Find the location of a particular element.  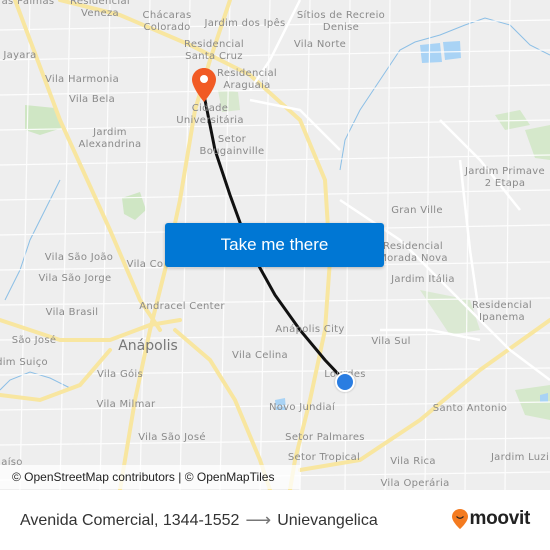

map-label: Residencial Veneza is located at coordinates (100, 9).